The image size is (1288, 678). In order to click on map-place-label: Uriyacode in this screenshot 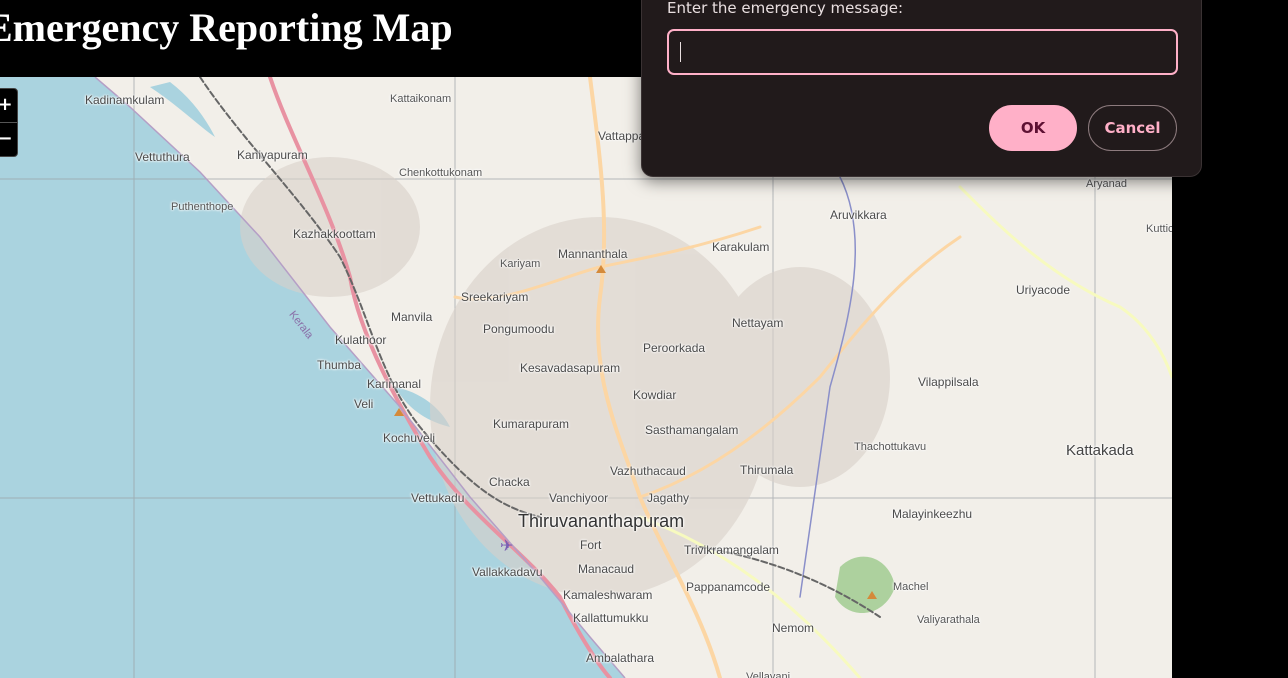, I will do `click(1043, 290)`.